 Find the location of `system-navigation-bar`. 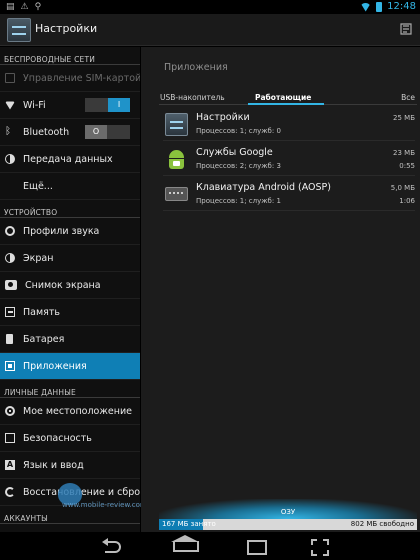

system-navigation-bar is located at coordinates (210, 546).